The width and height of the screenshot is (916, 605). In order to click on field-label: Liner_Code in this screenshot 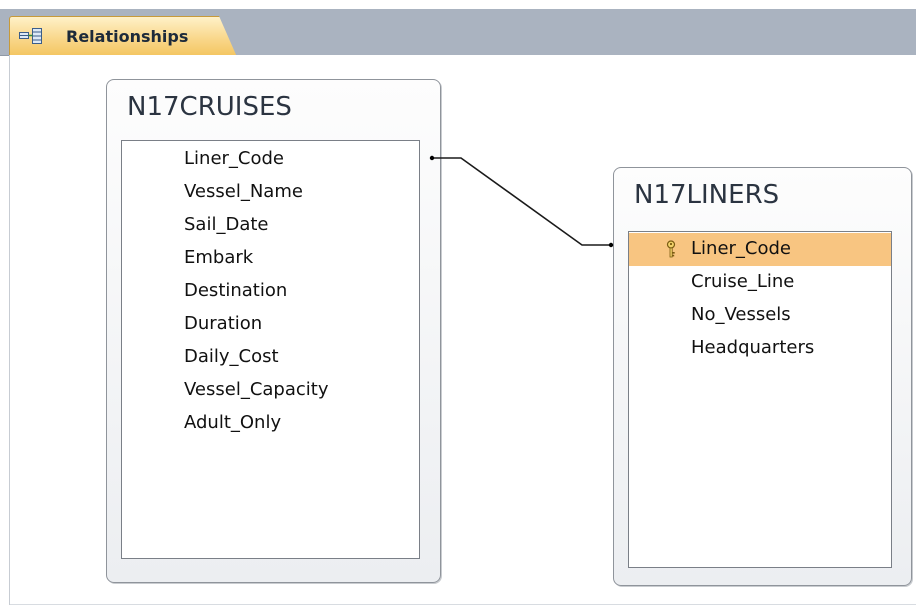, I will do `click(741, 248)`.